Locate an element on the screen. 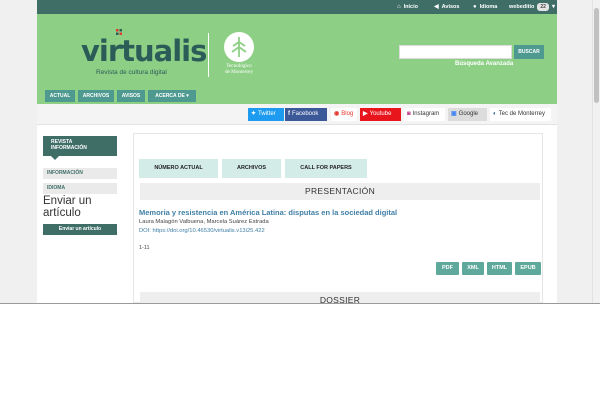 This screenshot has width=600, height=400. partner-name: Tecnológico de Monterrey is located at coordinates (239, 69).